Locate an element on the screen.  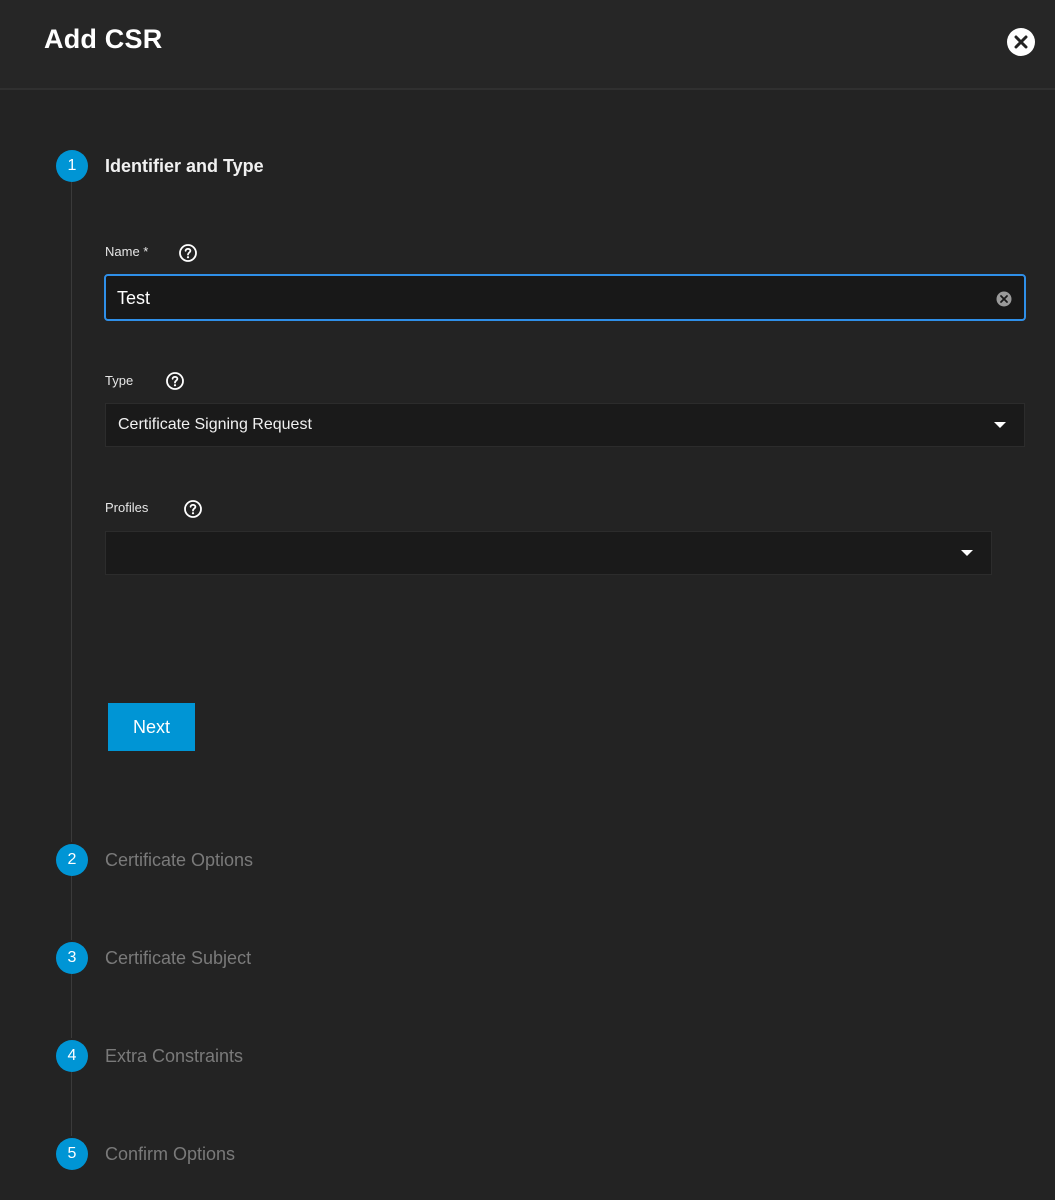
close-button is located at coordinates (1021, 42).